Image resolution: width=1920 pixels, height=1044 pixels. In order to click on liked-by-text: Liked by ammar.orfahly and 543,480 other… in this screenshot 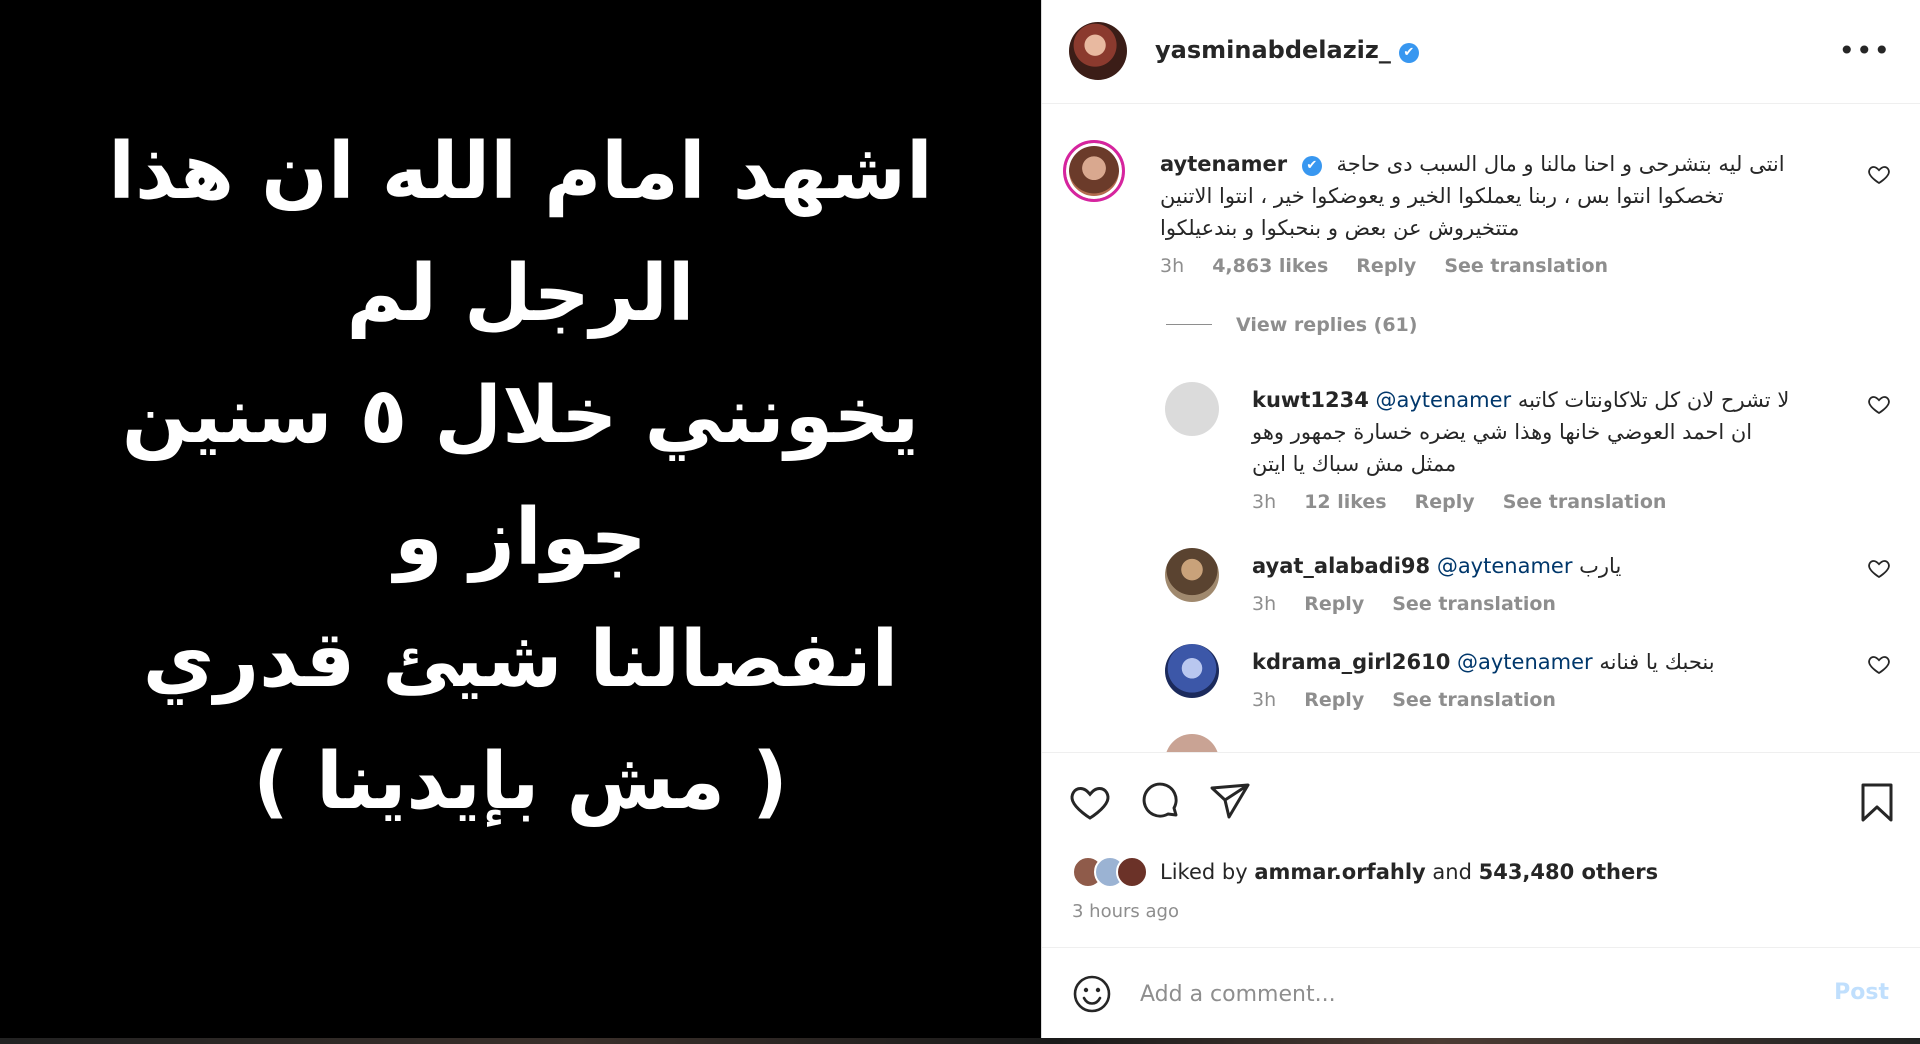, I will do `click(1409, 872)`.